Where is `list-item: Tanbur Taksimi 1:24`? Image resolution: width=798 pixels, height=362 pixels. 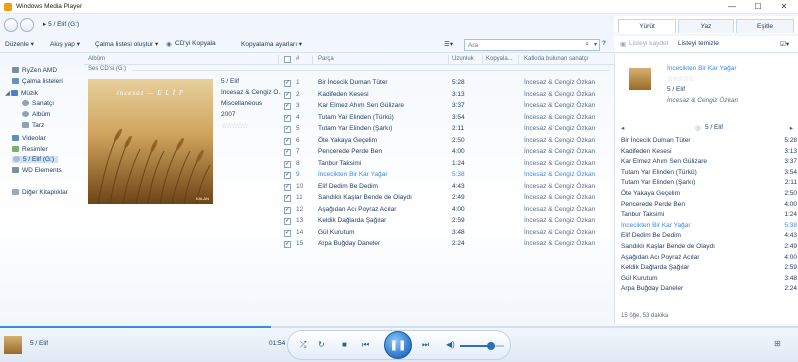
list-item: Tanbur Taksimi 1:24 is located at coordinates (709, 216).